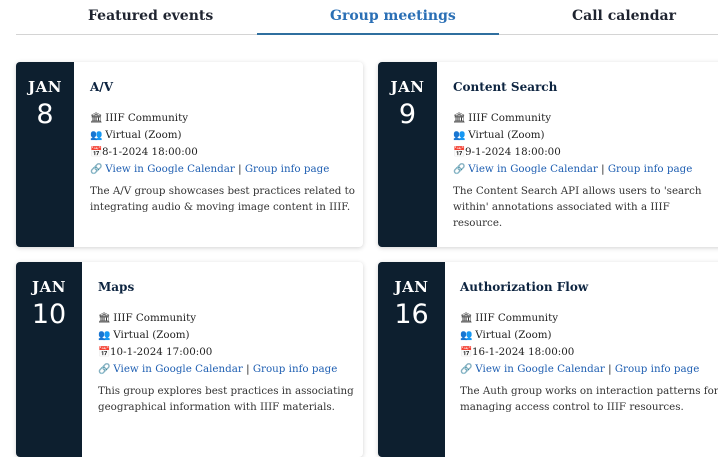  I want to click on event-datetime: 📅9-1-2024 18:00:00, so click(585, 152).